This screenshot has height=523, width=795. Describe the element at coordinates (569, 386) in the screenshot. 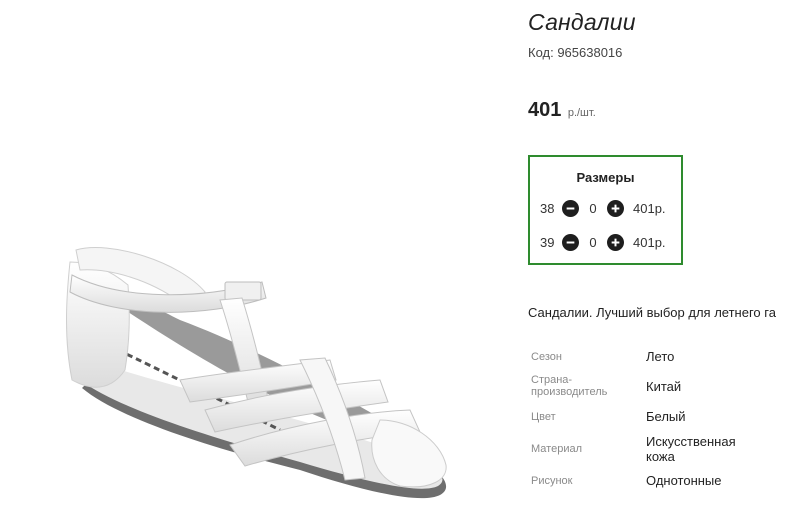

I see `spec-label: Страна- производитель` at that location.